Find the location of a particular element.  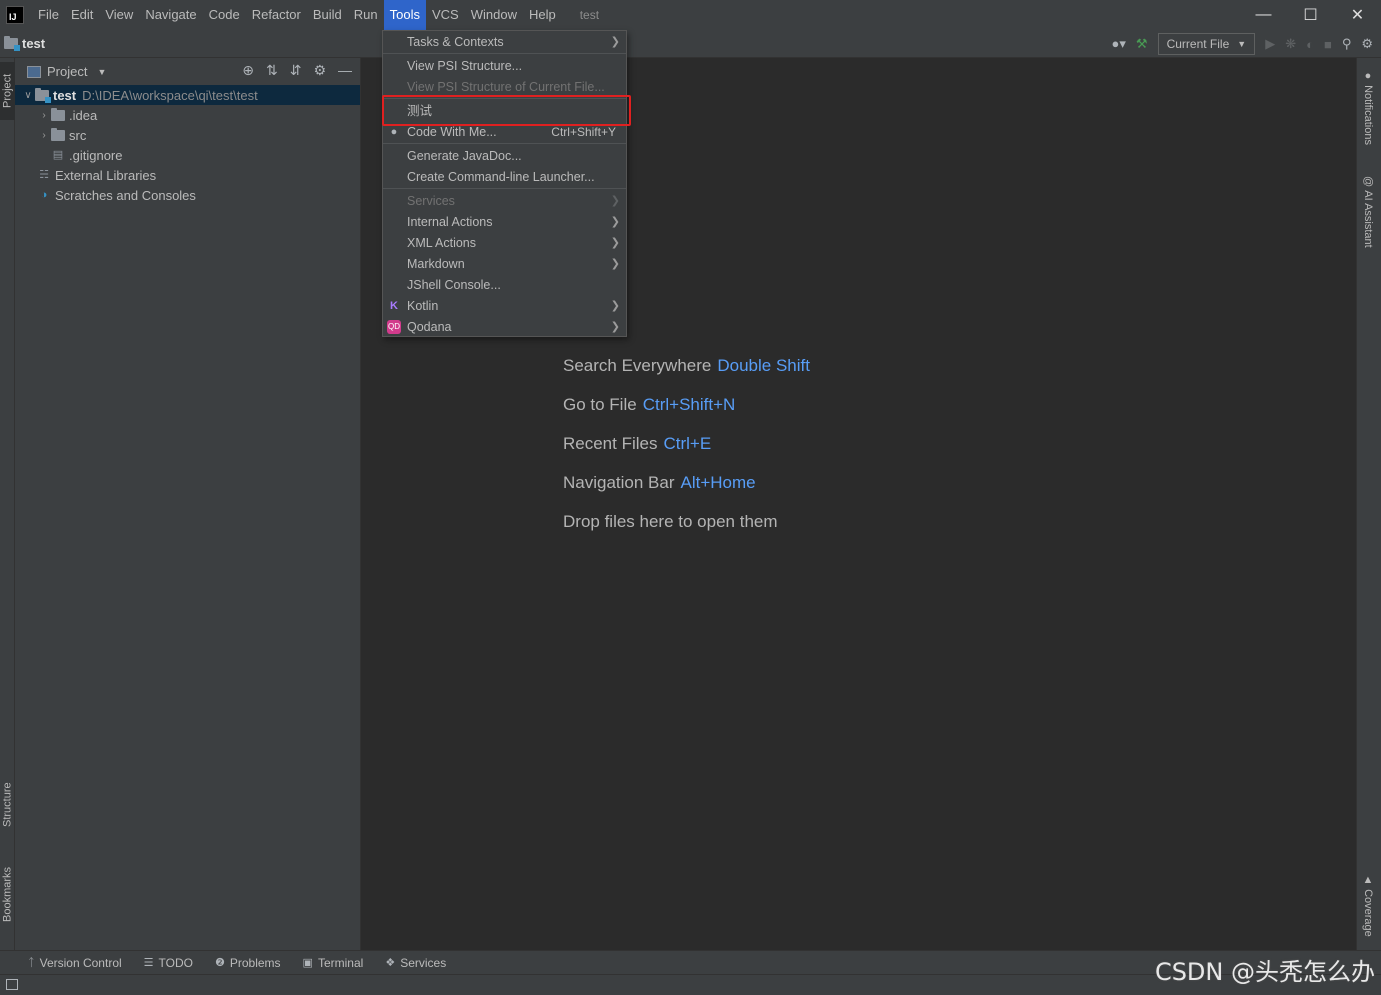

tab-structure: Structure is located at coordinates (7, 805).